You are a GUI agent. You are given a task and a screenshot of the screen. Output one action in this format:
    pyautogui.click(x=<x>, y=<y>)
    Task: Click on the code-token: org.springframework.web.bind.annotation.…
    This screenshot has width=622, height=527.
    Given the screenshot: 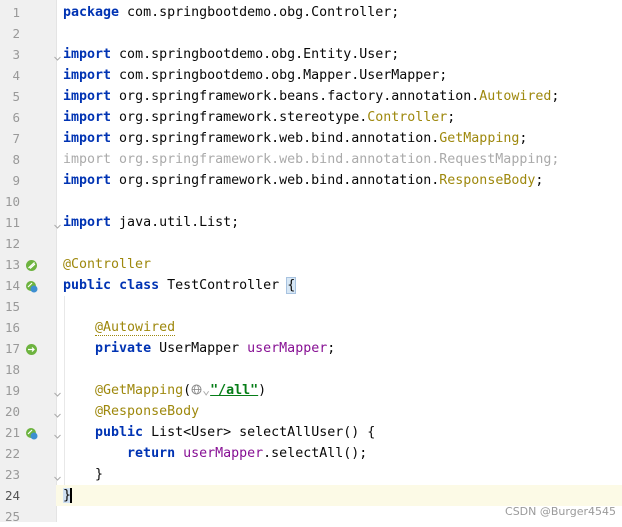 What is the action you would take?
    pyautogui.click(x=335, y=159)
    